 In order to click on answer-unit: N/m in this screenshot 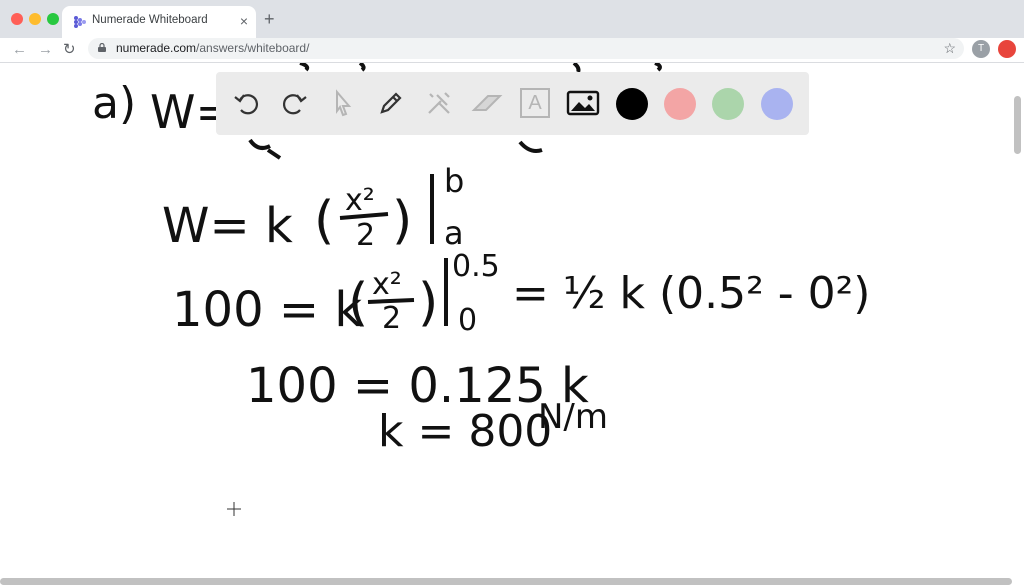, I will do `click(573, 417)`.